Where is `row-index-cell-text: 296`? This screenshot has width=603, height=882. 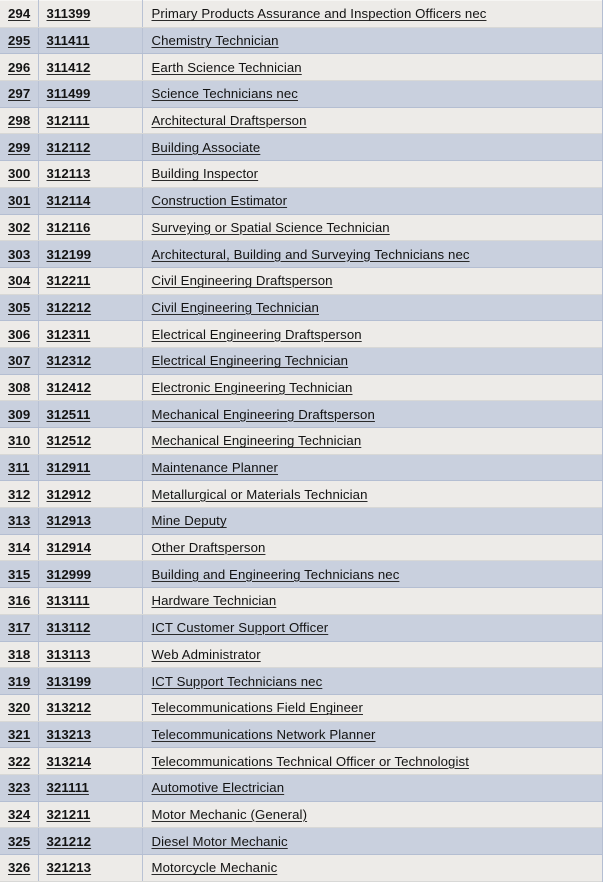
row-index-cell-text: 296 is located at coordinates (19, 67).